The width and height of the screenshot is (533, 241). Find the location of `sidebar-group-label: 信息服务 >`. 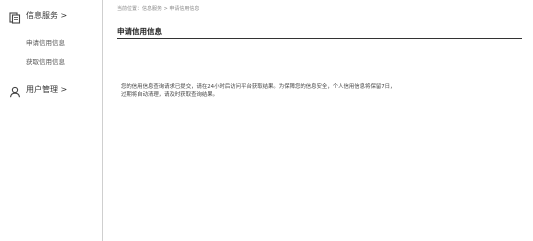

sidebar-group-label: 信息服务 > is located at coordinates (47, 15).